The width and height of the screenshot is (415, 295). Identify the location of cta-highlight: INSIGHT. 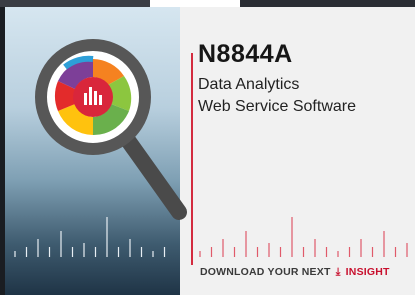
(367, 272).